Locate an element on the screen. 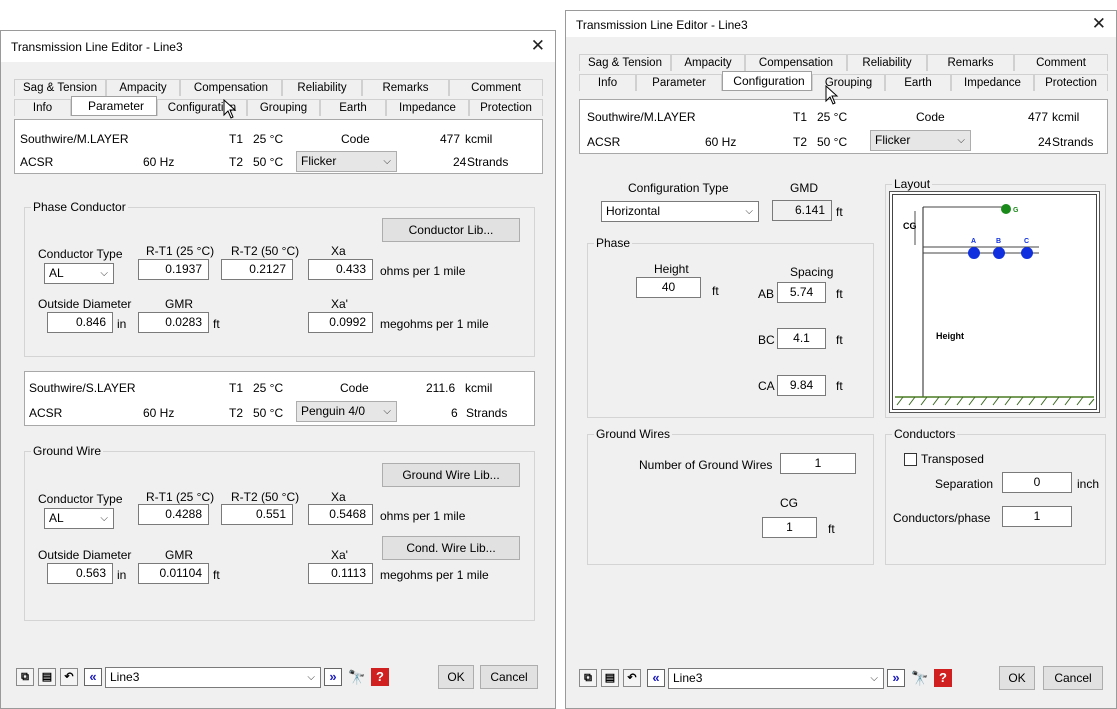  configuration-type-select: Horizontal ⌵ is located at coordinates (680, 211).